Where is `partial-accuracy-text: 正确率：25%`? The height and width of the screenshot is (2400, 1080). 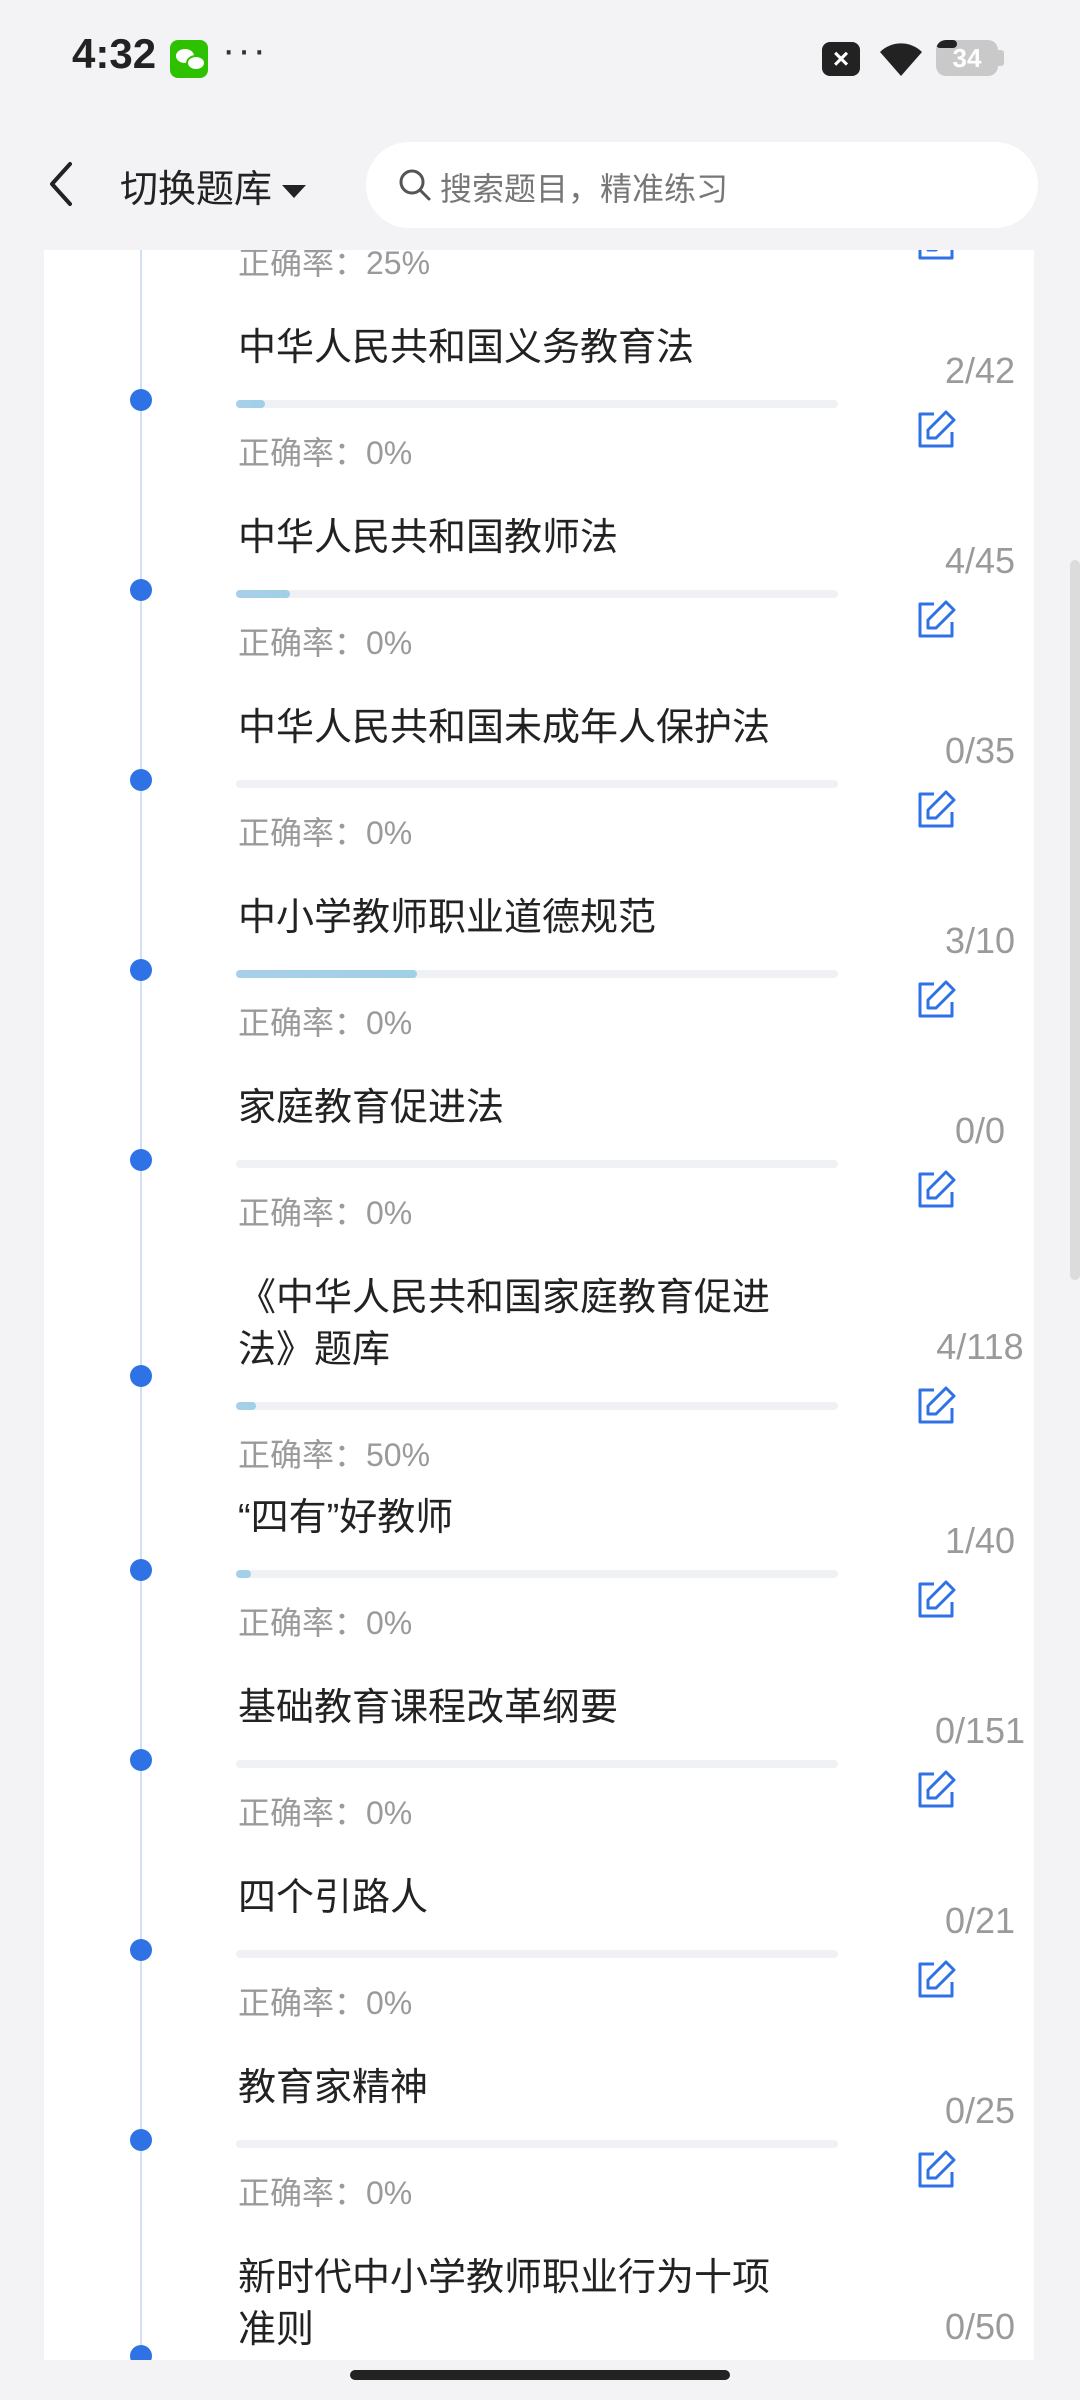 partial-accuracy-text: 正确率：25% is located at coordinates (334, 265).